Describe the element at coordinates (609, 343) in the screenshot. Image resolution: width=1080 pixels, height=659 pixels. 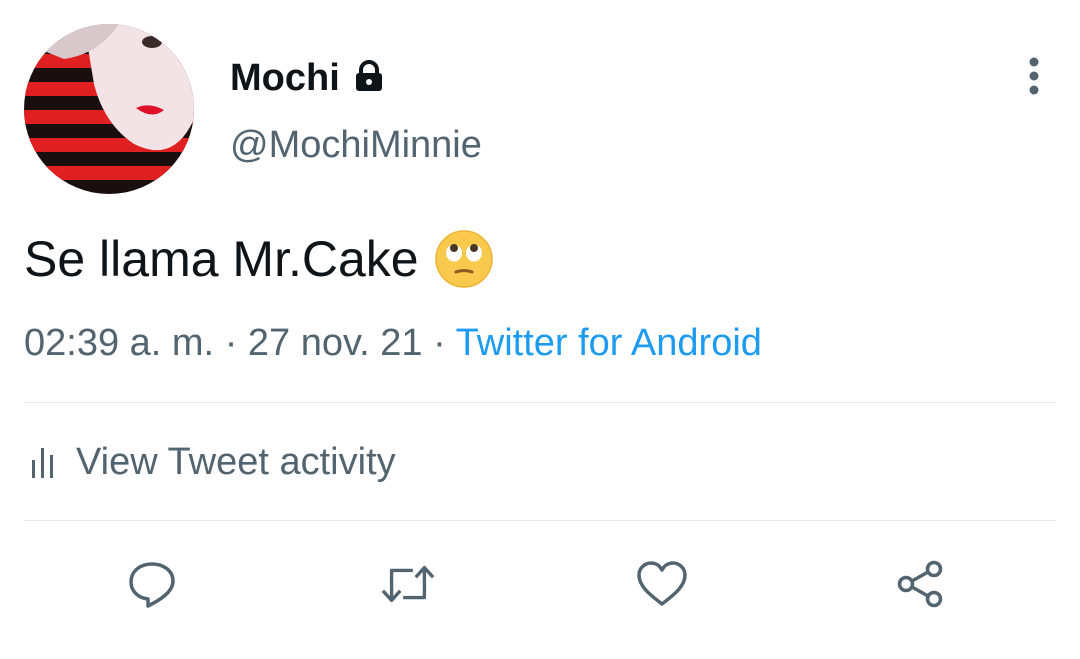
I see `tweet-source-link: Twitter for Android` at that location.